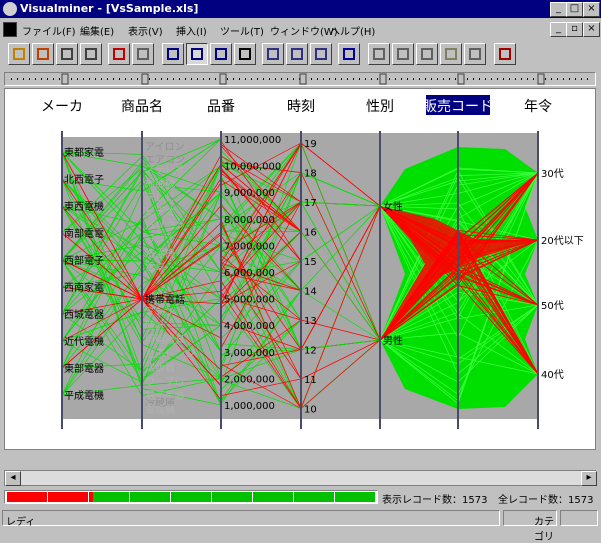  I want to click on window-button, so click(403, 54).